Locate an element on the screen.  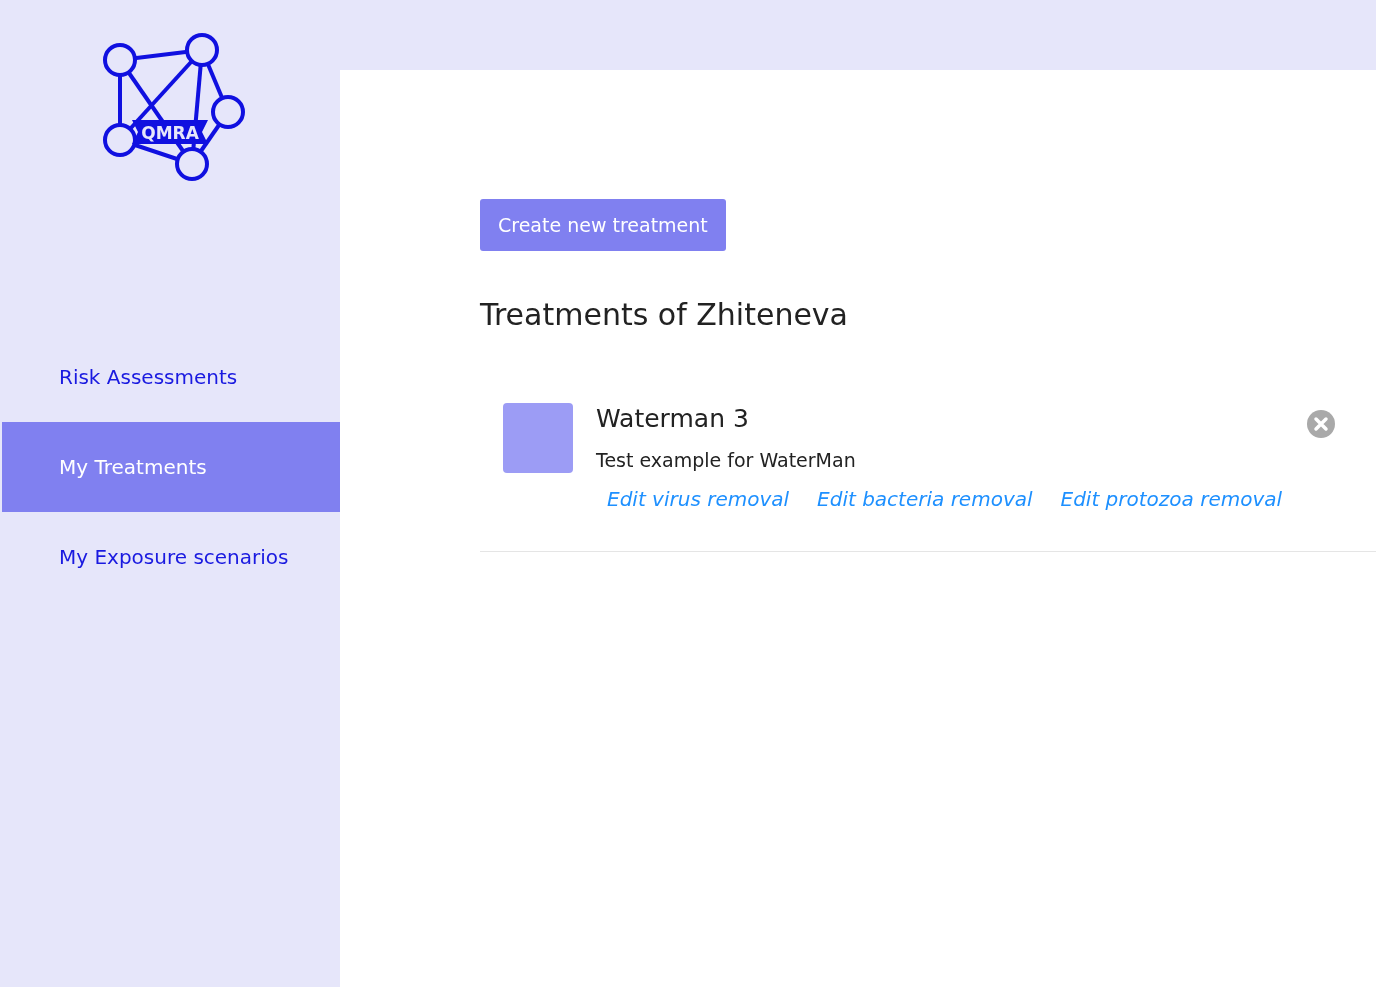
edit-link: Edit protozoa removal is located at coordinates (1171, 499).